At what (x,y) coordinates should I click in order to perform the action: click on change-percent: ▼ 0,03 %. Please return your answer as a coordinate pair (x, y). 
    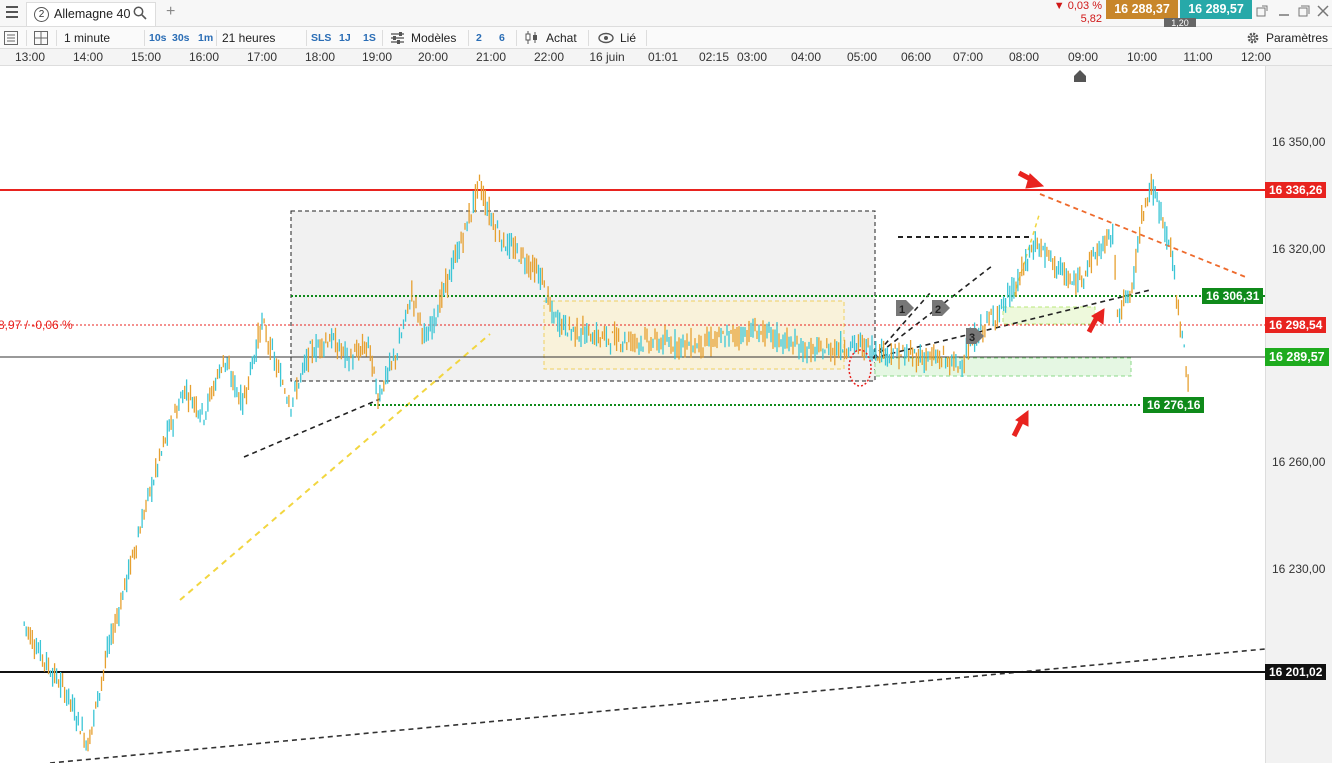
    Looking at the image, I should click on (1077, 6).